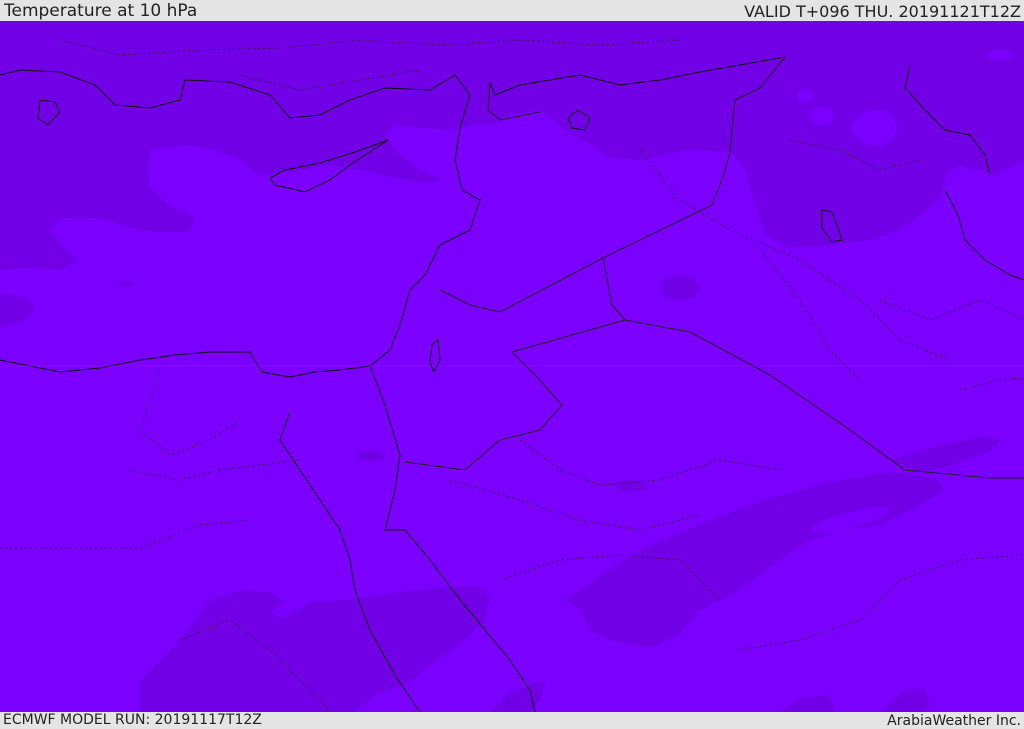 This screenshot has height=729, width=1024. What do you see at coordinates (1000, 55) in the screenshot?
I see `warm-pocket-top` at bounding box center [1000, 55].